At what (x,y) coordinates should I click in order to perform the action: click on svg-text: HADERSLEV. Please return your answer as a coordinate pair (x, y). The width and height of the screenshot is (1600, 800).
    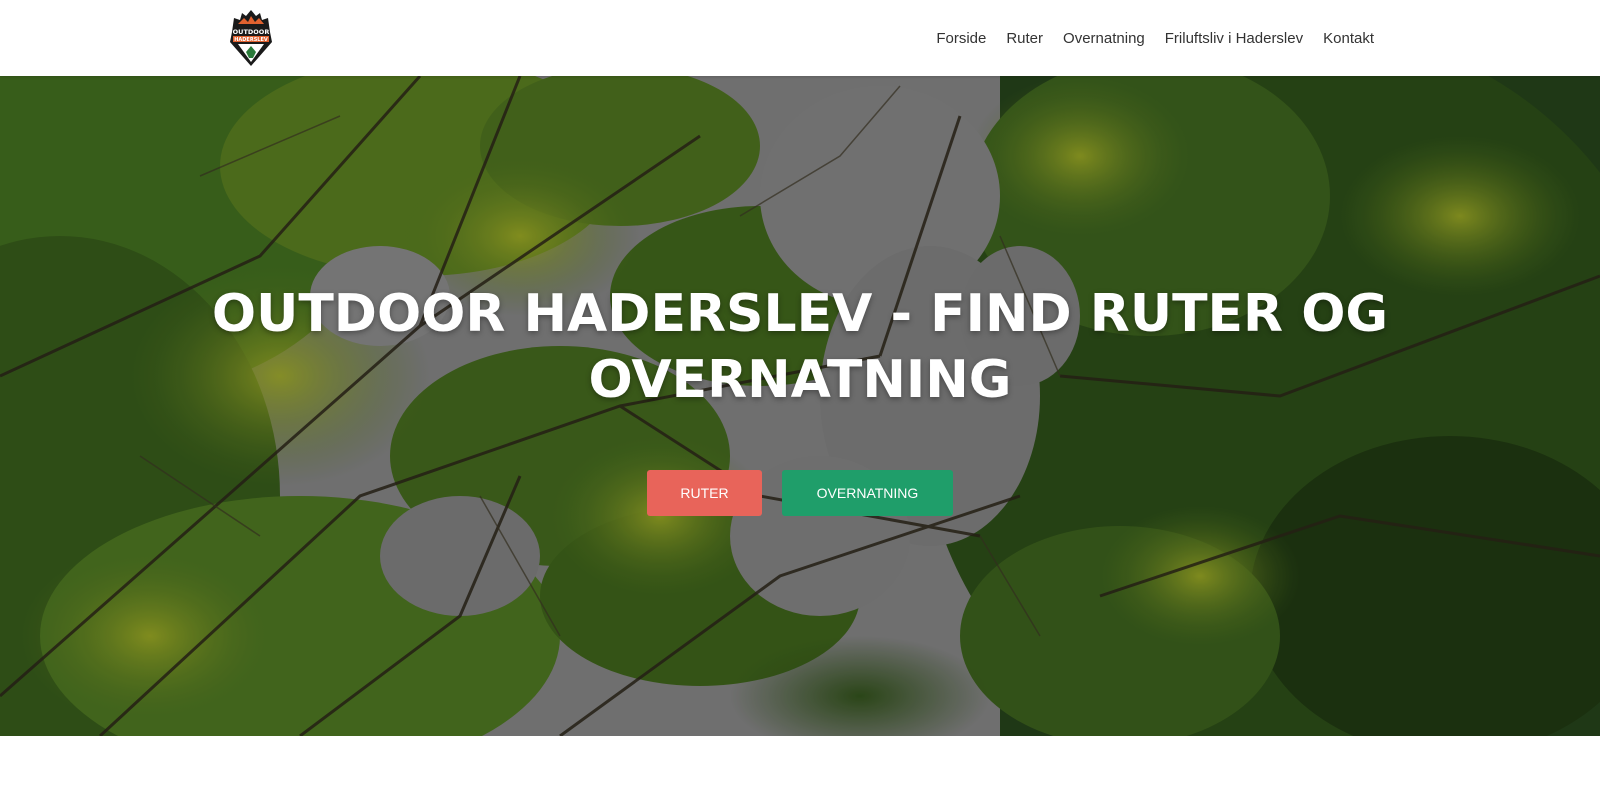
    Looking at the image, I should click on (251, 40).